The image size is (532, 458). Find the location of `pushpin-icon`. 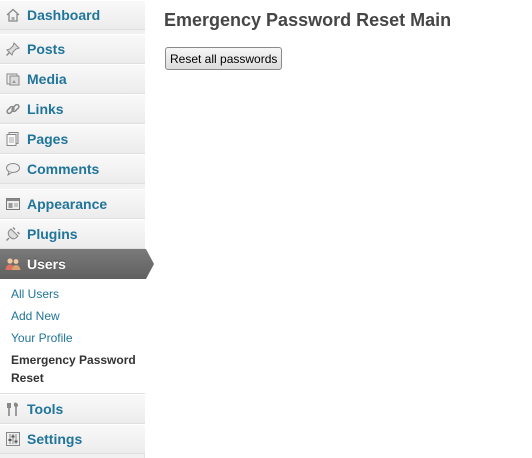

pushpin-icon is located at coordinates (13, 49).